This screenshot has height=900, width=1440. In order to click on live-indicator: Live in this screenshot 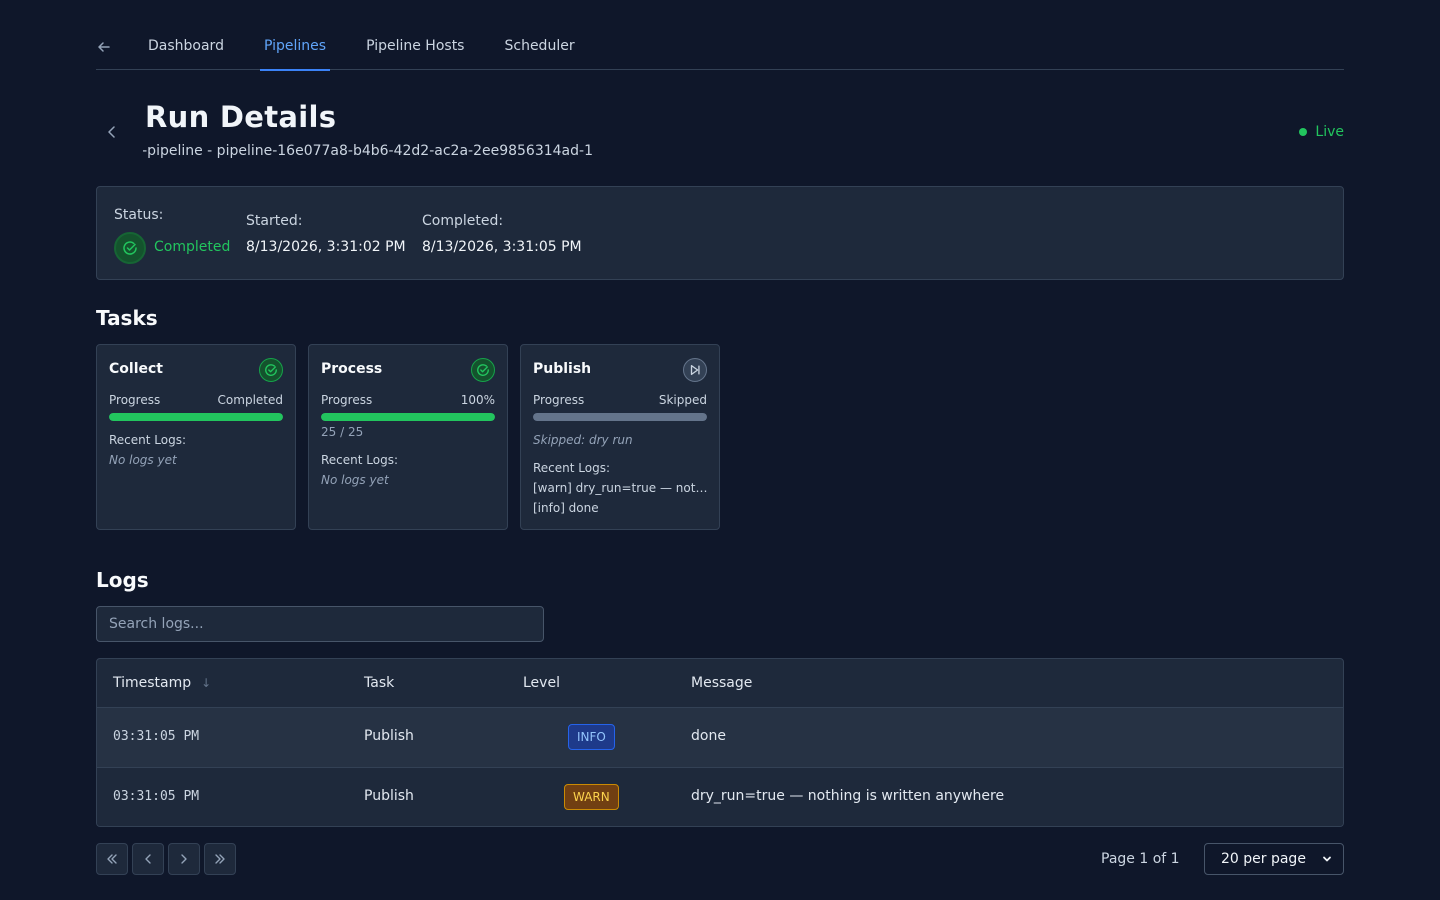, I will do `click(1321, 132)`.